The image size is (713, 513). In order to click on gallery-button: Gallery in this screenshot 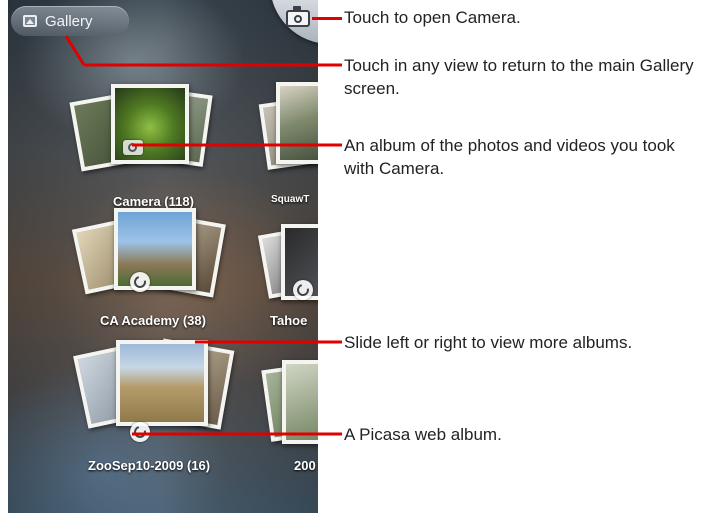, I will do `click(70, 21)`.